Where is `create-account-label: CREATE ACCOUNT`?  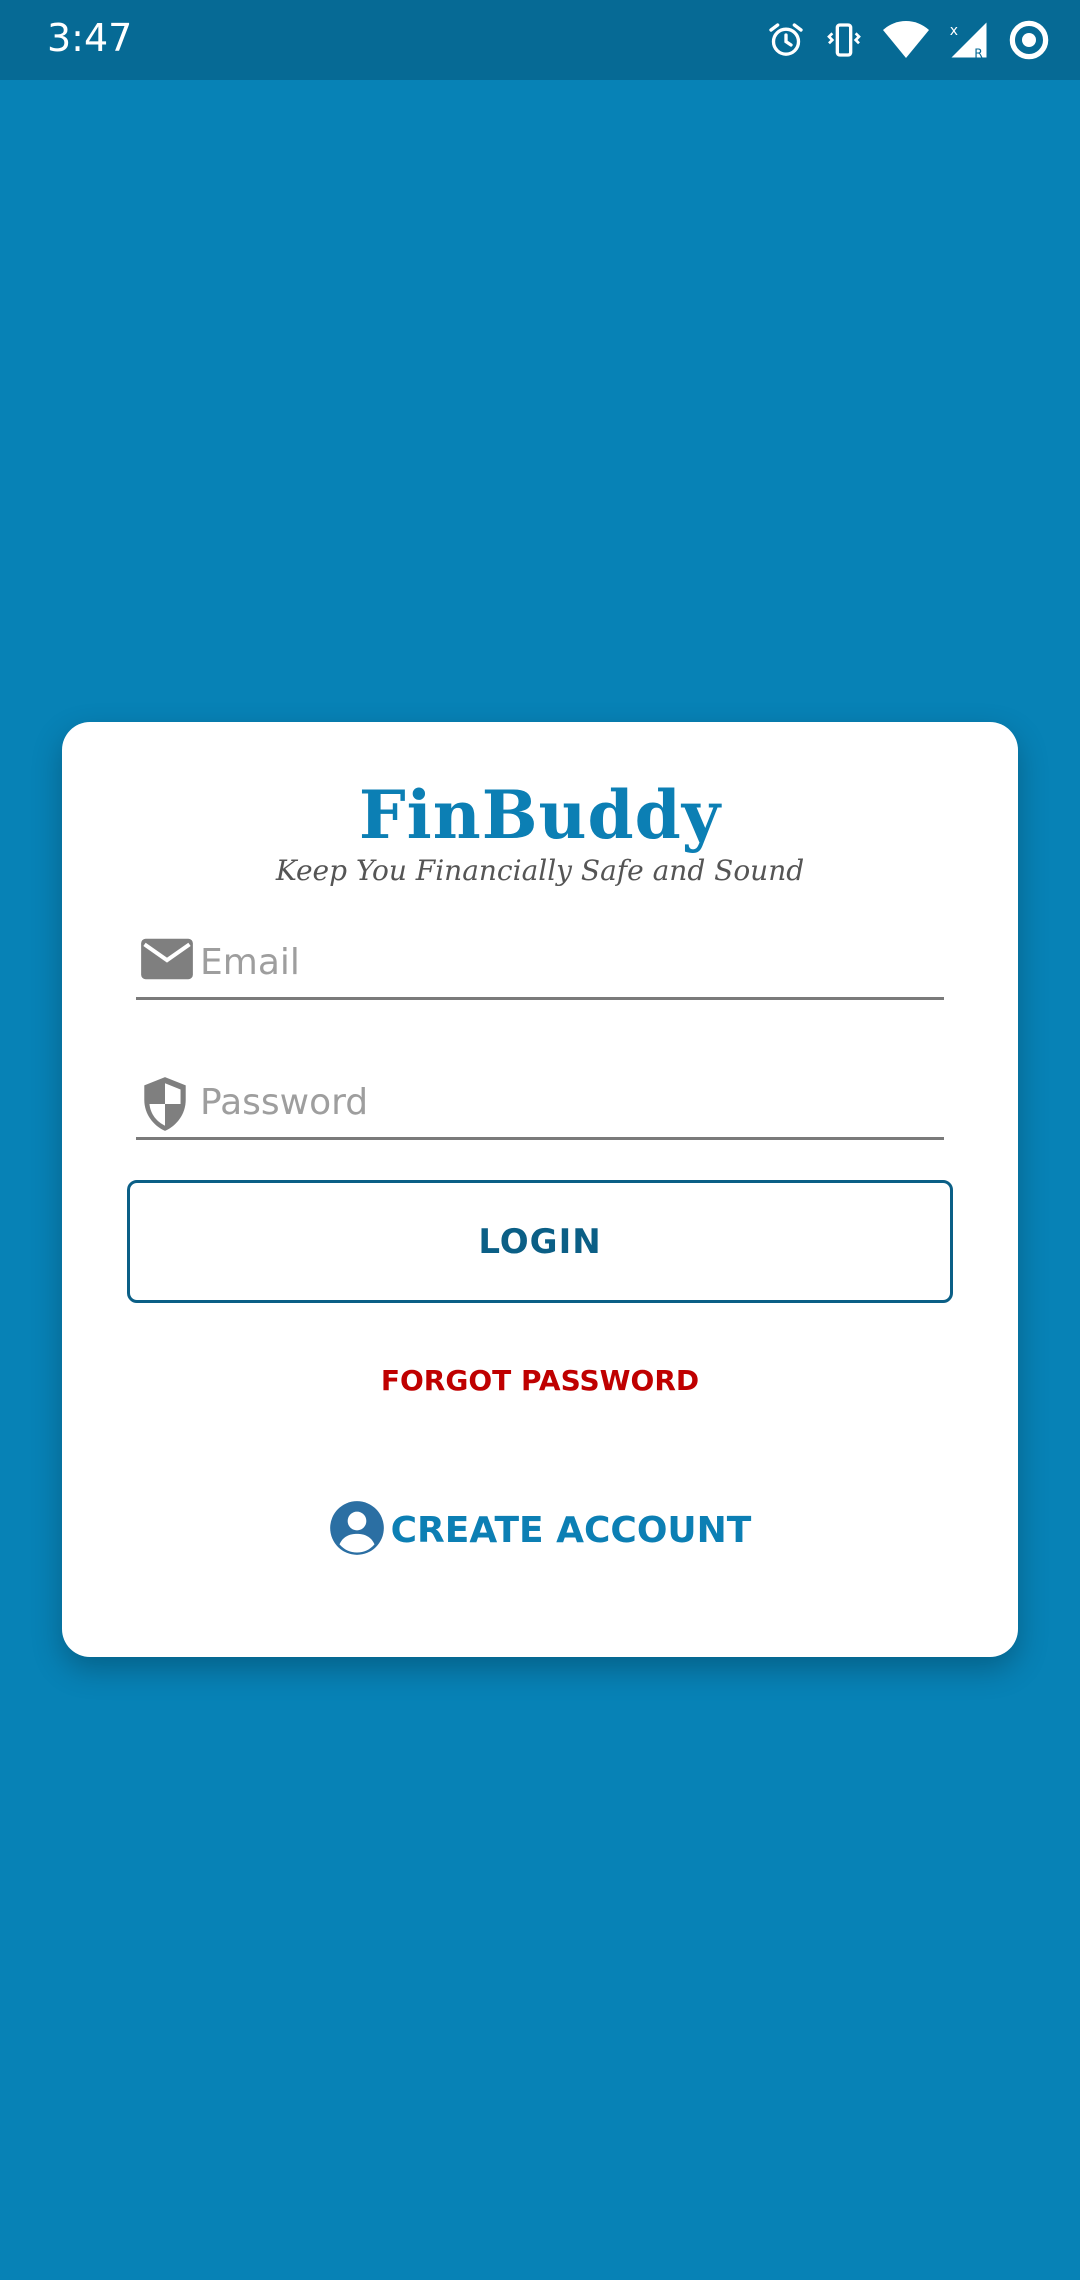
create-account-label: CREATE ACCOUNT is located at coordinates (571, 1530).